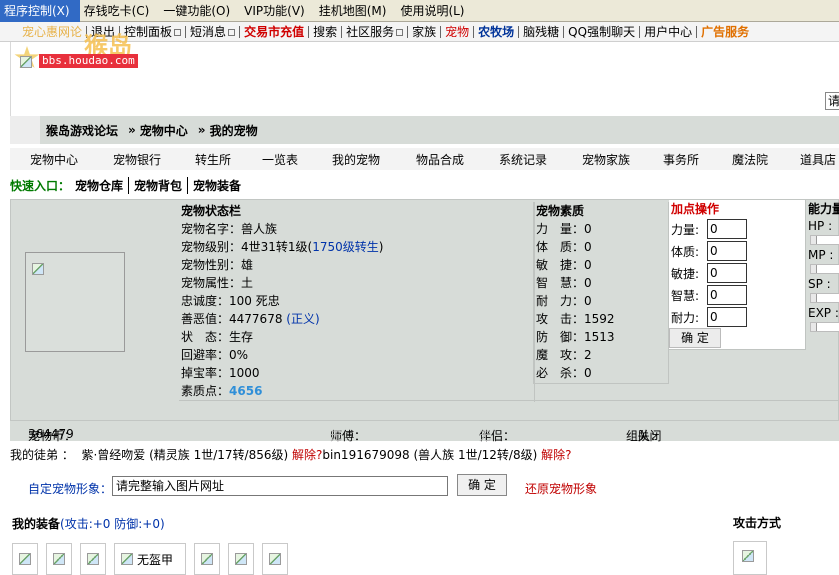  I want to click on rebirth-level-link: 1750级转生, so click(345, 247).